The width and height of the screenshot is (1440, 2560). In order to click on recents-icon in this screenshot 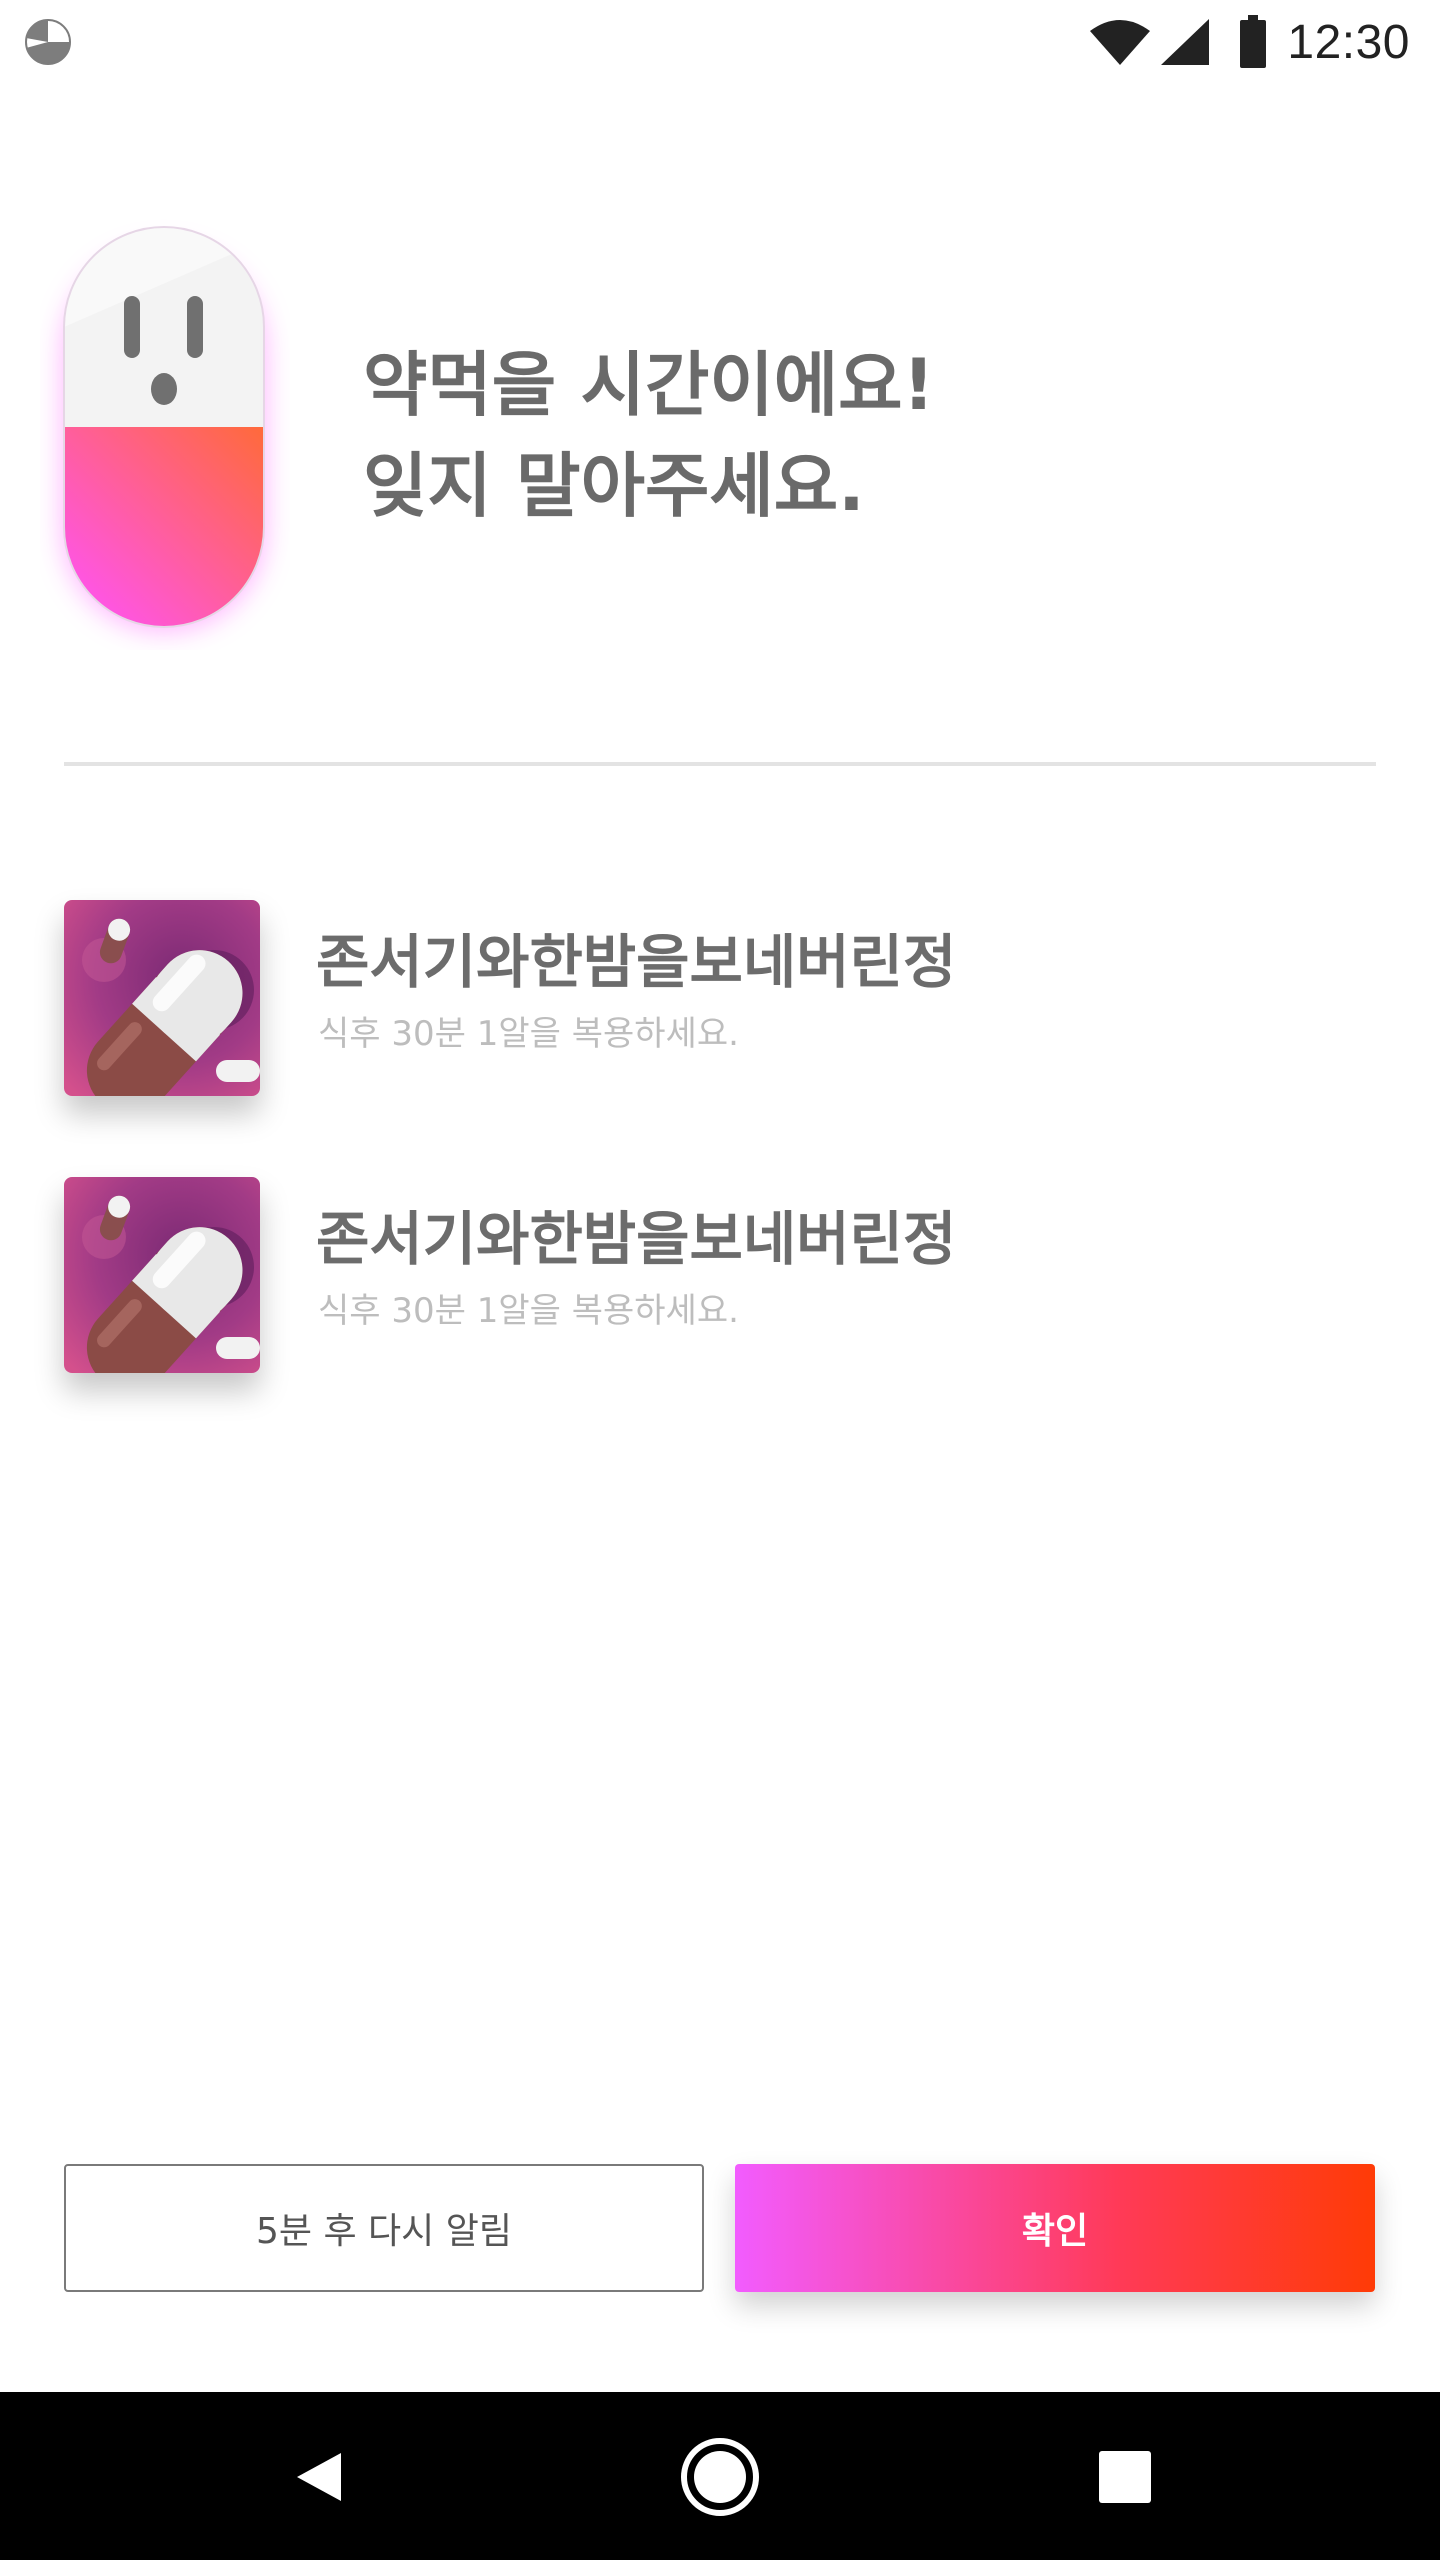, I will do `click(1125, 2477)`.